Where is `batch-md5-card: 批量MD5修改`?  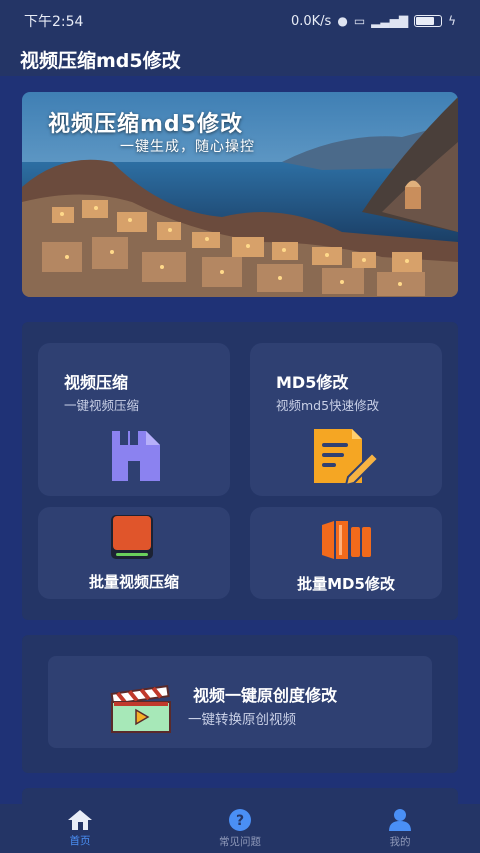 batch-md5-card: 批量MD5修改 is located at coordinates (346, 553).